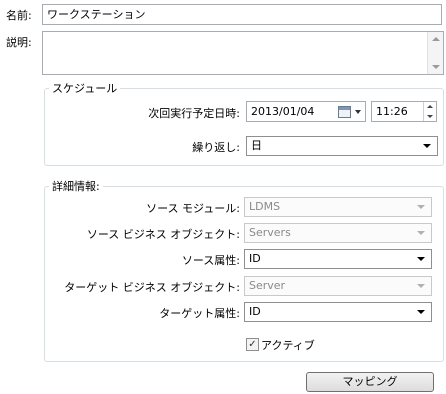 This screenshot has height=394, width=446. I want to click on source-module-select: LDMS, so click(338, 207).